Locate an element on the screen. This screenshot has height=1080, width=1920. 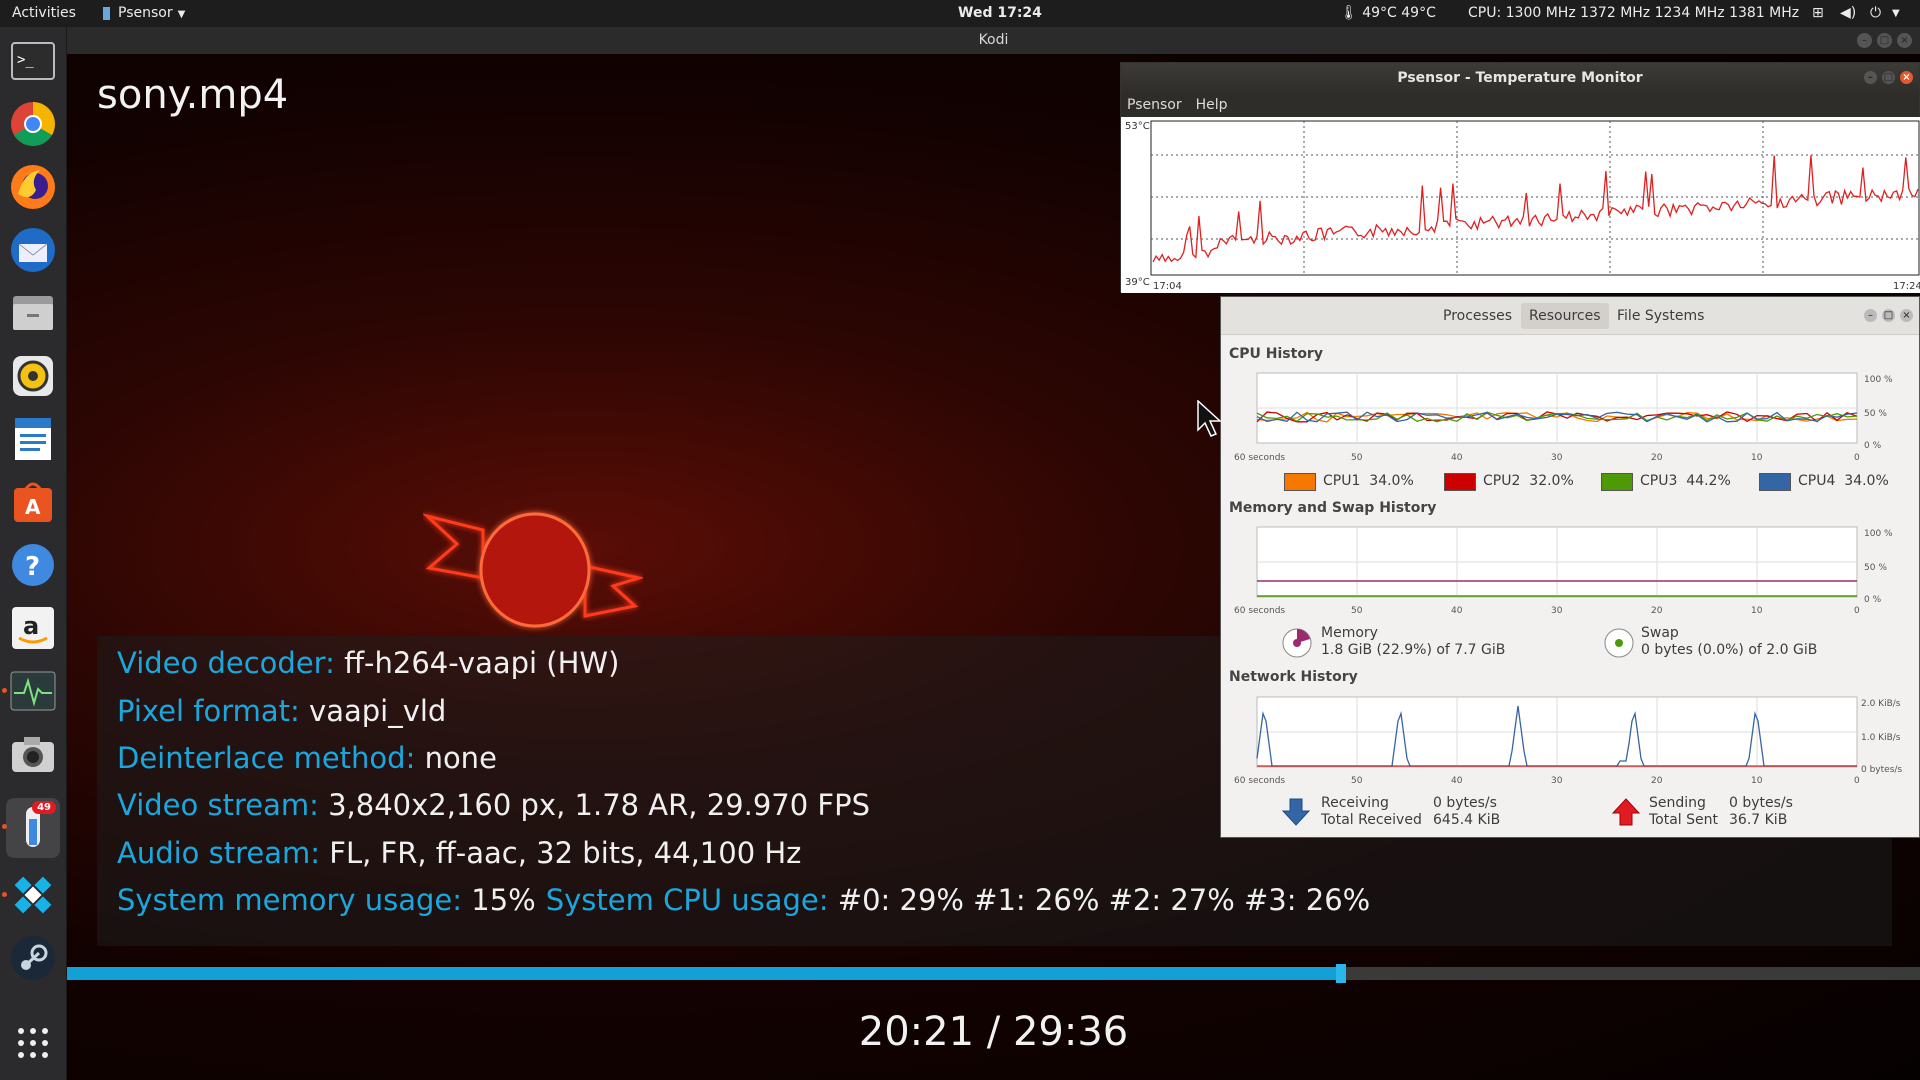
x-tick: 0 is located at coordinates (1857, 781).